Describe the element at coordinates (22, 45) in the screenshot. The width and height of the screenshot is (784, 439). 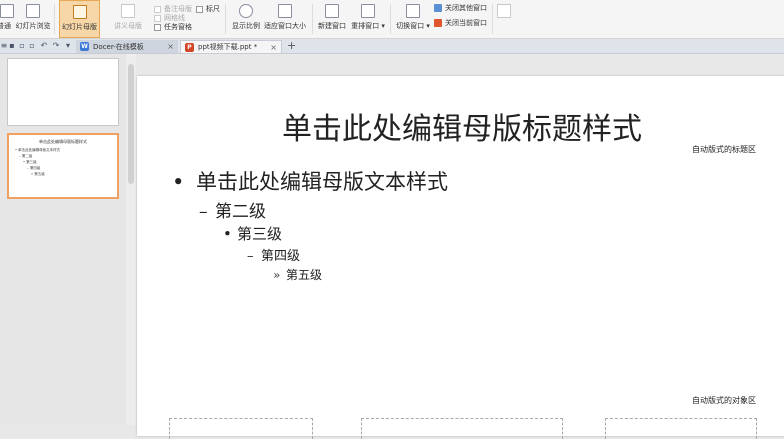
I see `print-icon: ▫` at that location.